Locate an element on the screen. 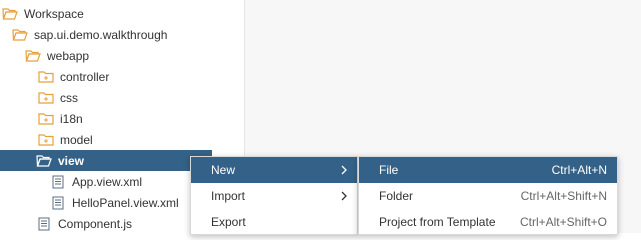  tree-item-view: view is located at coordinates (106, 160).